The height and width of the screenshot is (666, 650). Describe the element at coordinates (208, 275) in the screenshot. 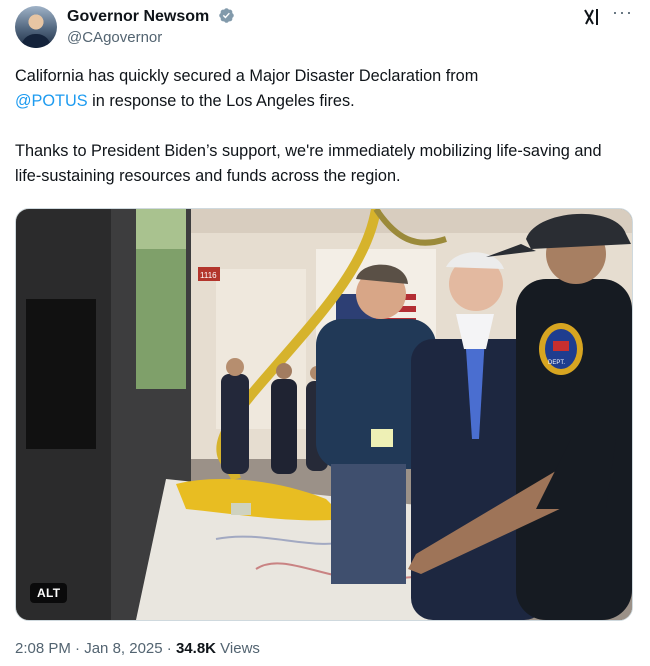

I see `room-sign-text: 1116` at that location.